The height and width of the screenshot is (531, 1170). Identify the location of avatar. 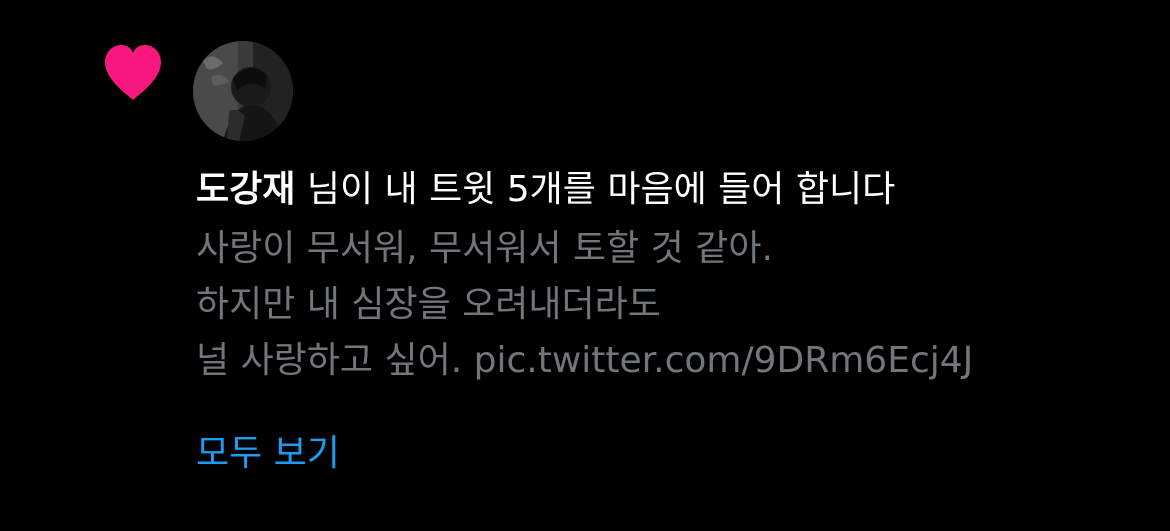
(243, 91).